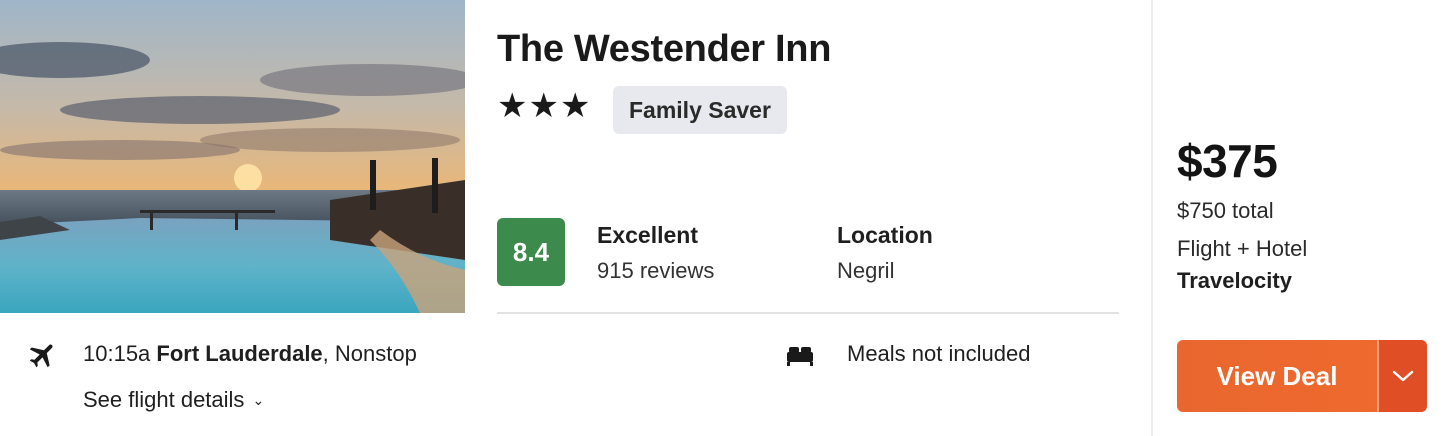  I want to click on more-deals-dropdown-button, so click(1403, 376).